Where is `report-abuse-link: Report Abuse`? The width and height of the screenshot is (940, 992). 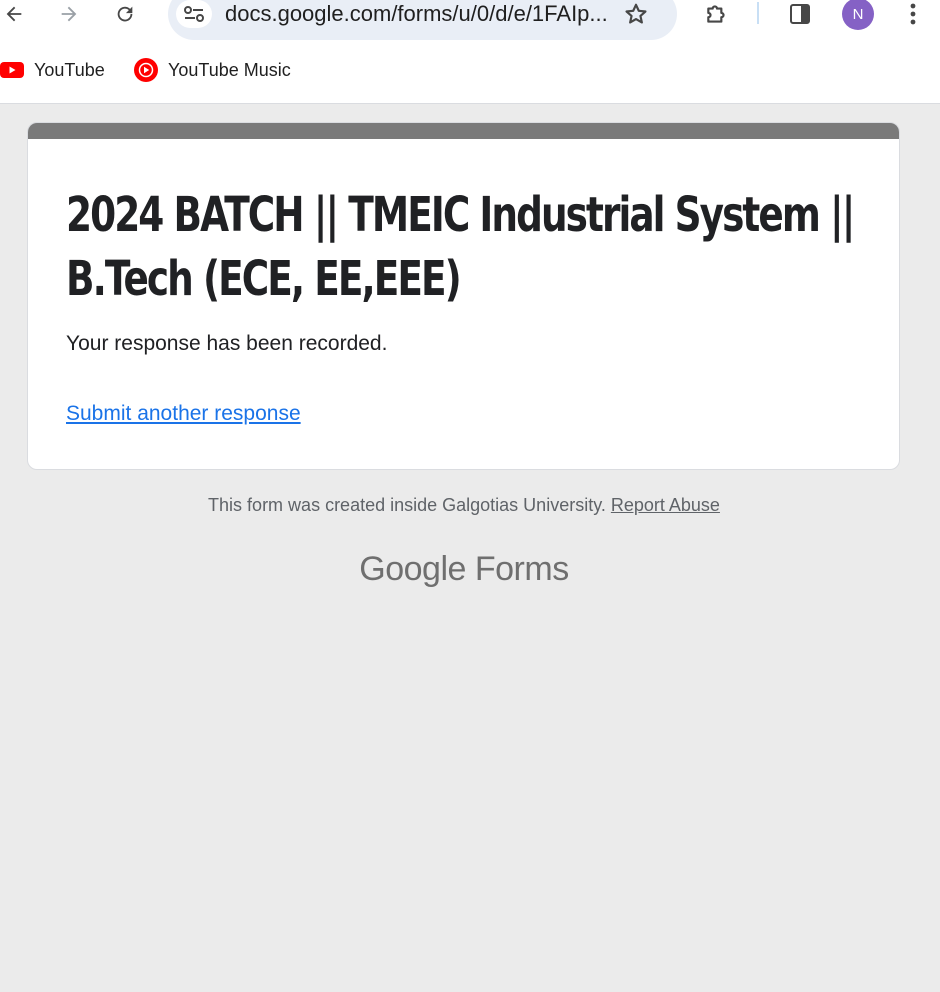
report-abuse-link: Report Abuse is located at coordinates (665, 505).